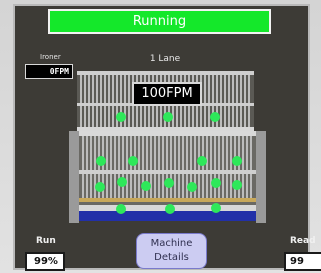 This screenshot has height=273, width=321. Describe the element at coordinates (171, 251) in the screenshot. I see `machine-details-button: Machine Details` at that location.